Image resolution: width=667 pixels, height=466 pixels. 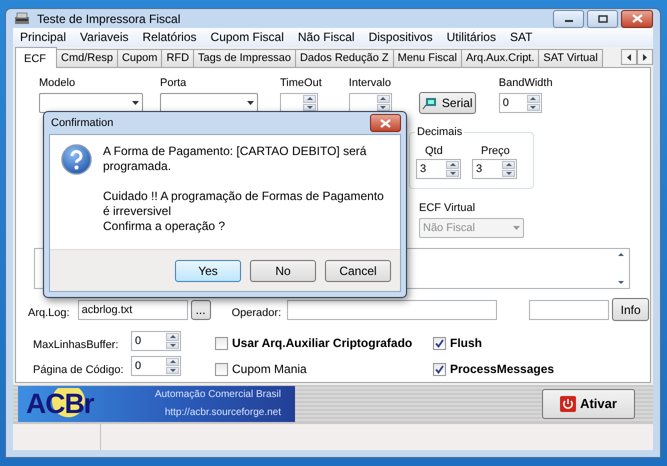 I want to click on serial-button: Serial, so click(x=447, y=103).